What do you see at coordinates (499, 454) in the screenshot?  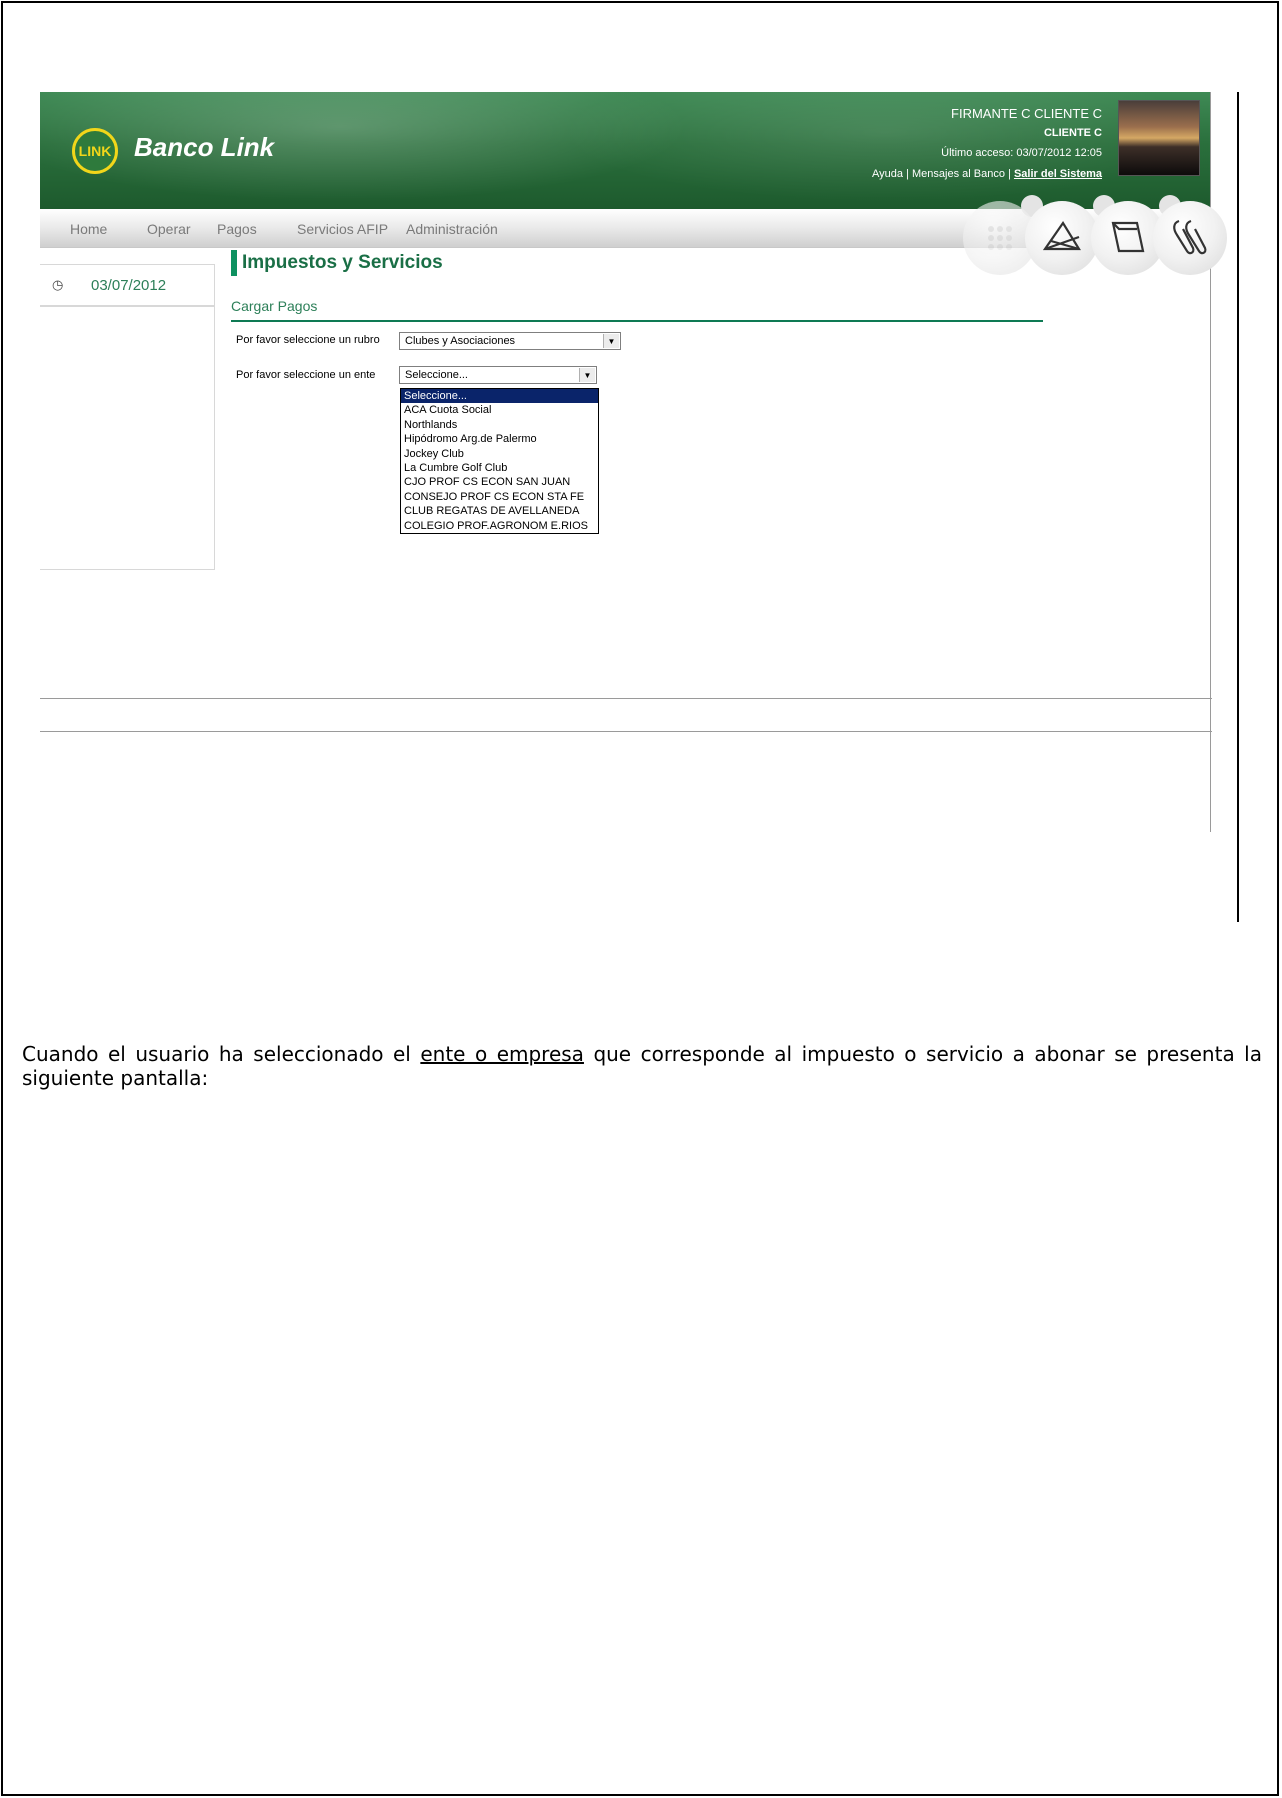 I see `dropdown-option: Jockey Club` at bounding box center [499, 454].